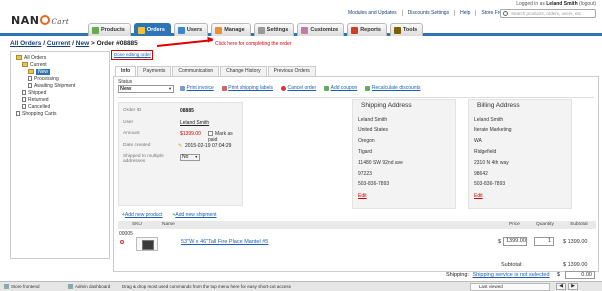  What do you see at coordinates (152, 29) in the screenshot?
I see `nav-tab-orders: Orders` at bounding box center [152, 29].